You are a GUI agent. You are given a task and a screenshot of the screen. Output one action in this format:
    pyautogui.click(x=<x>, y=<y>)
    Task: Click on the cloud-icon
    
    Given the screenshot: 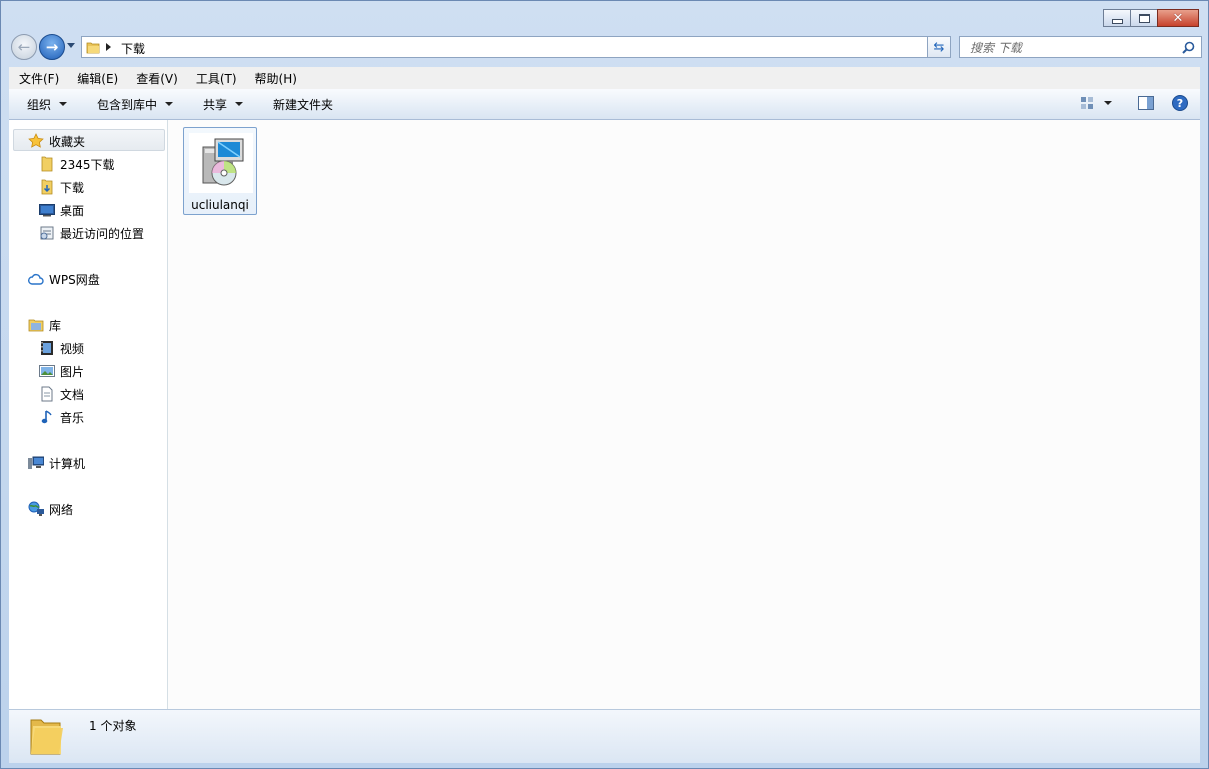 What is the action you would take?
    pyautogui.click(x=35, y=279)
    